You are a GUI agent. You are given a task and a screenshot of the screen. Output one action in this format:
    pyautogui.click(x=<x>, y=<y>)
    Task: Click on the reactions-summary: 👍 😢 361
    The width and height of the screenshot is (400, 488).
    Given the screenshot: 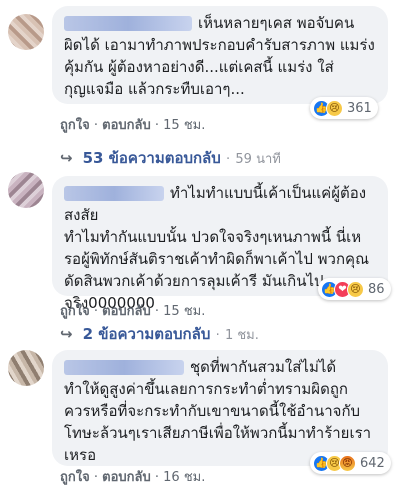 What is the action you would take?
    pyautogui.click(x=344, y=108)
    